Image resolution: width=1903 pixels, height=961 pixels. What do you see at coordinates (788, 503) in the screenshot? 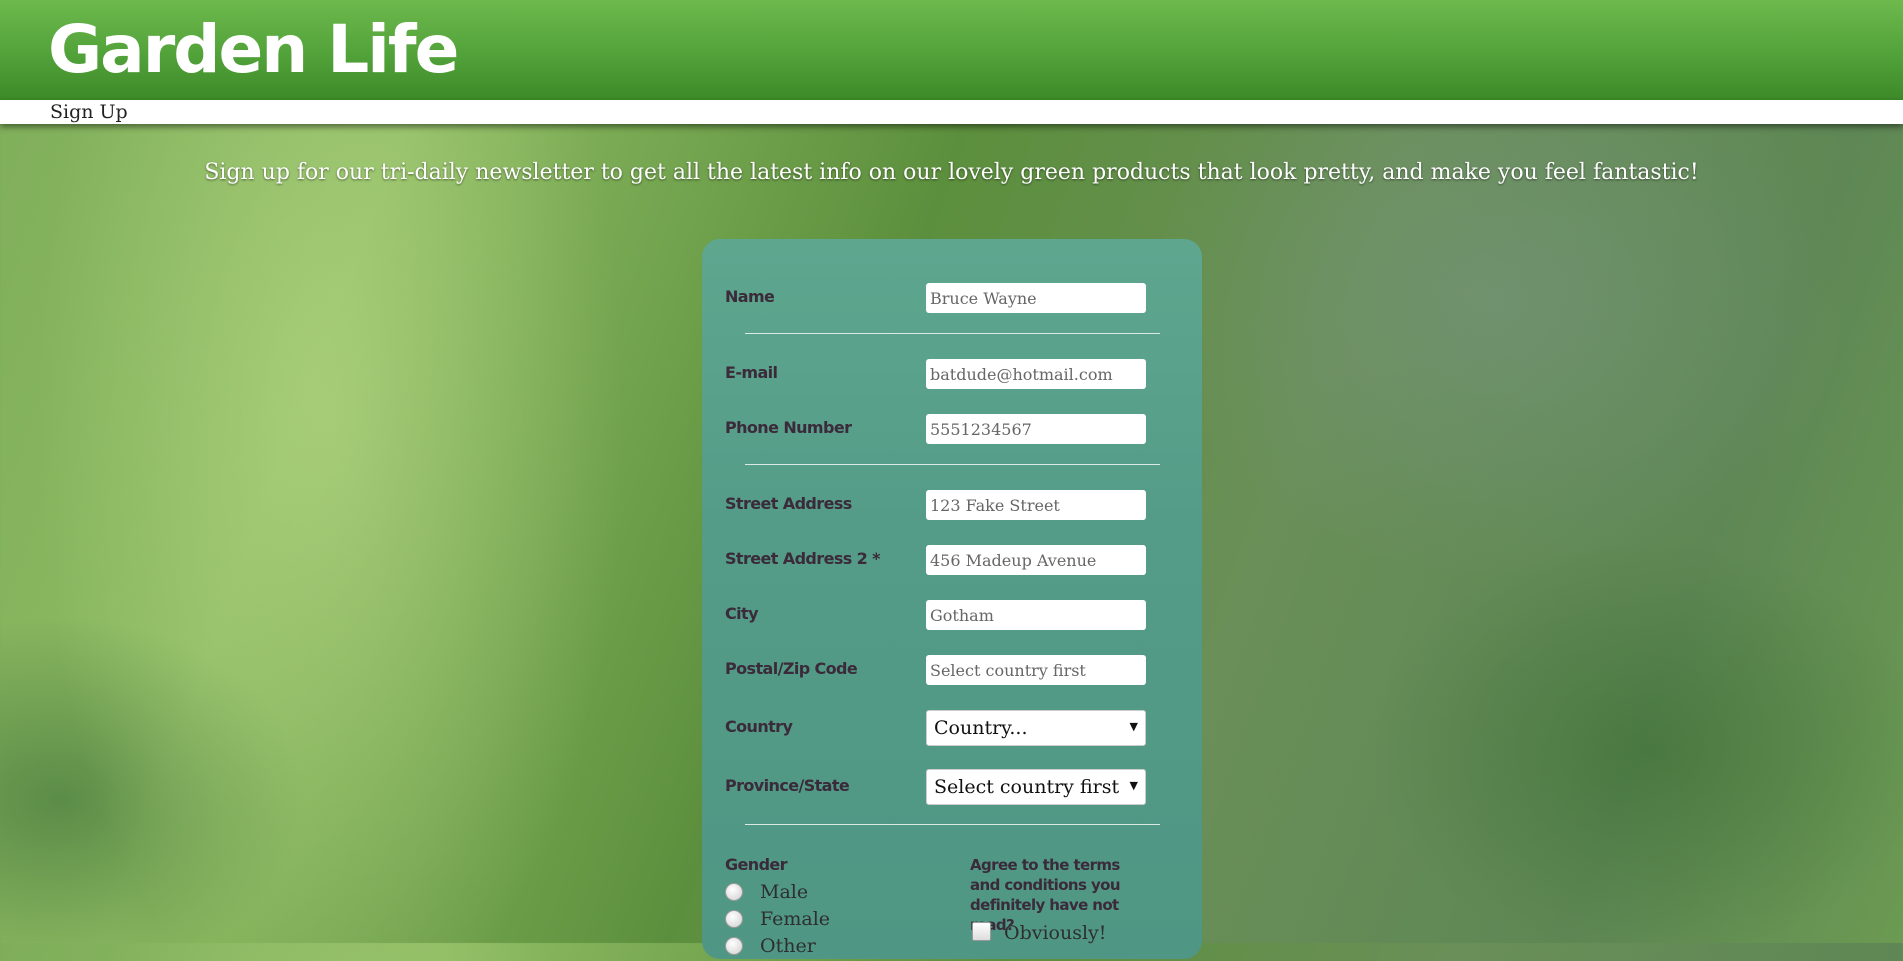
I see `street-address-label: Street Address` at bounding box center [788, 503].